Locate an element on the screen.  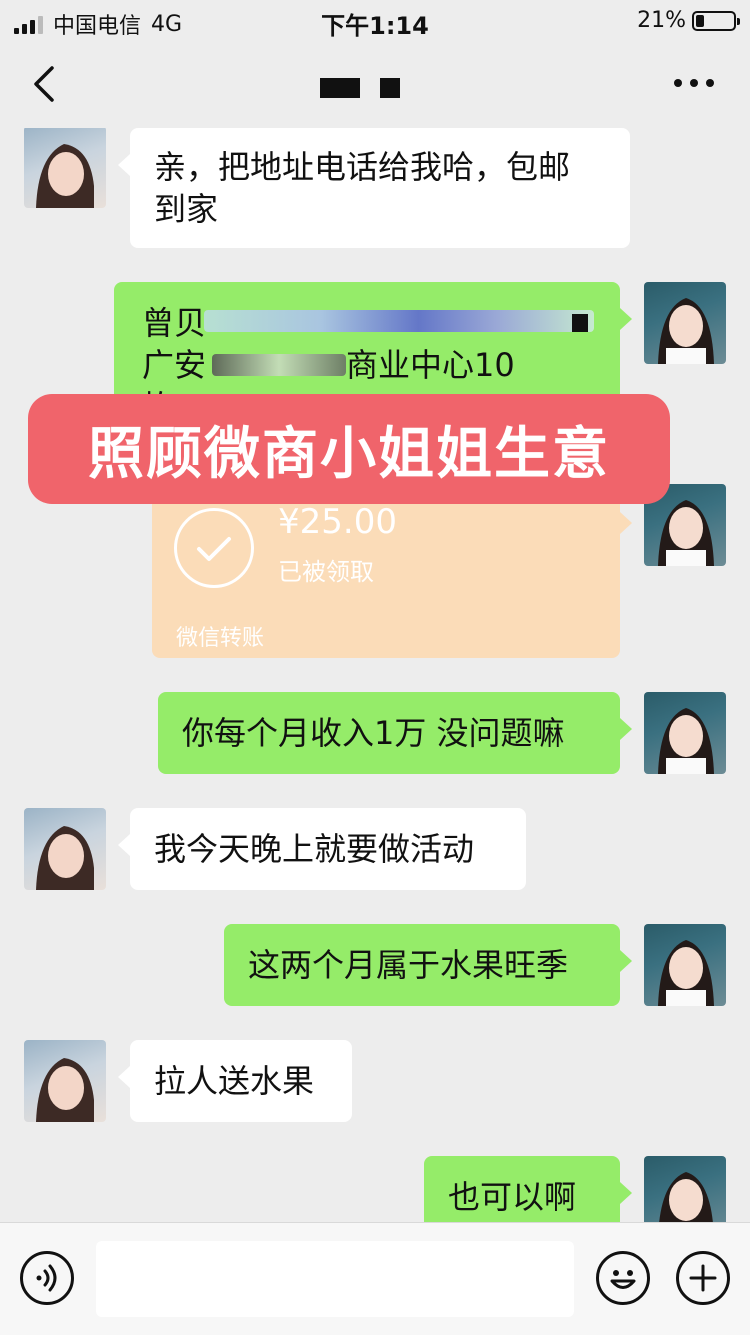
checkmark-icon is located at coordinates (214, 548).